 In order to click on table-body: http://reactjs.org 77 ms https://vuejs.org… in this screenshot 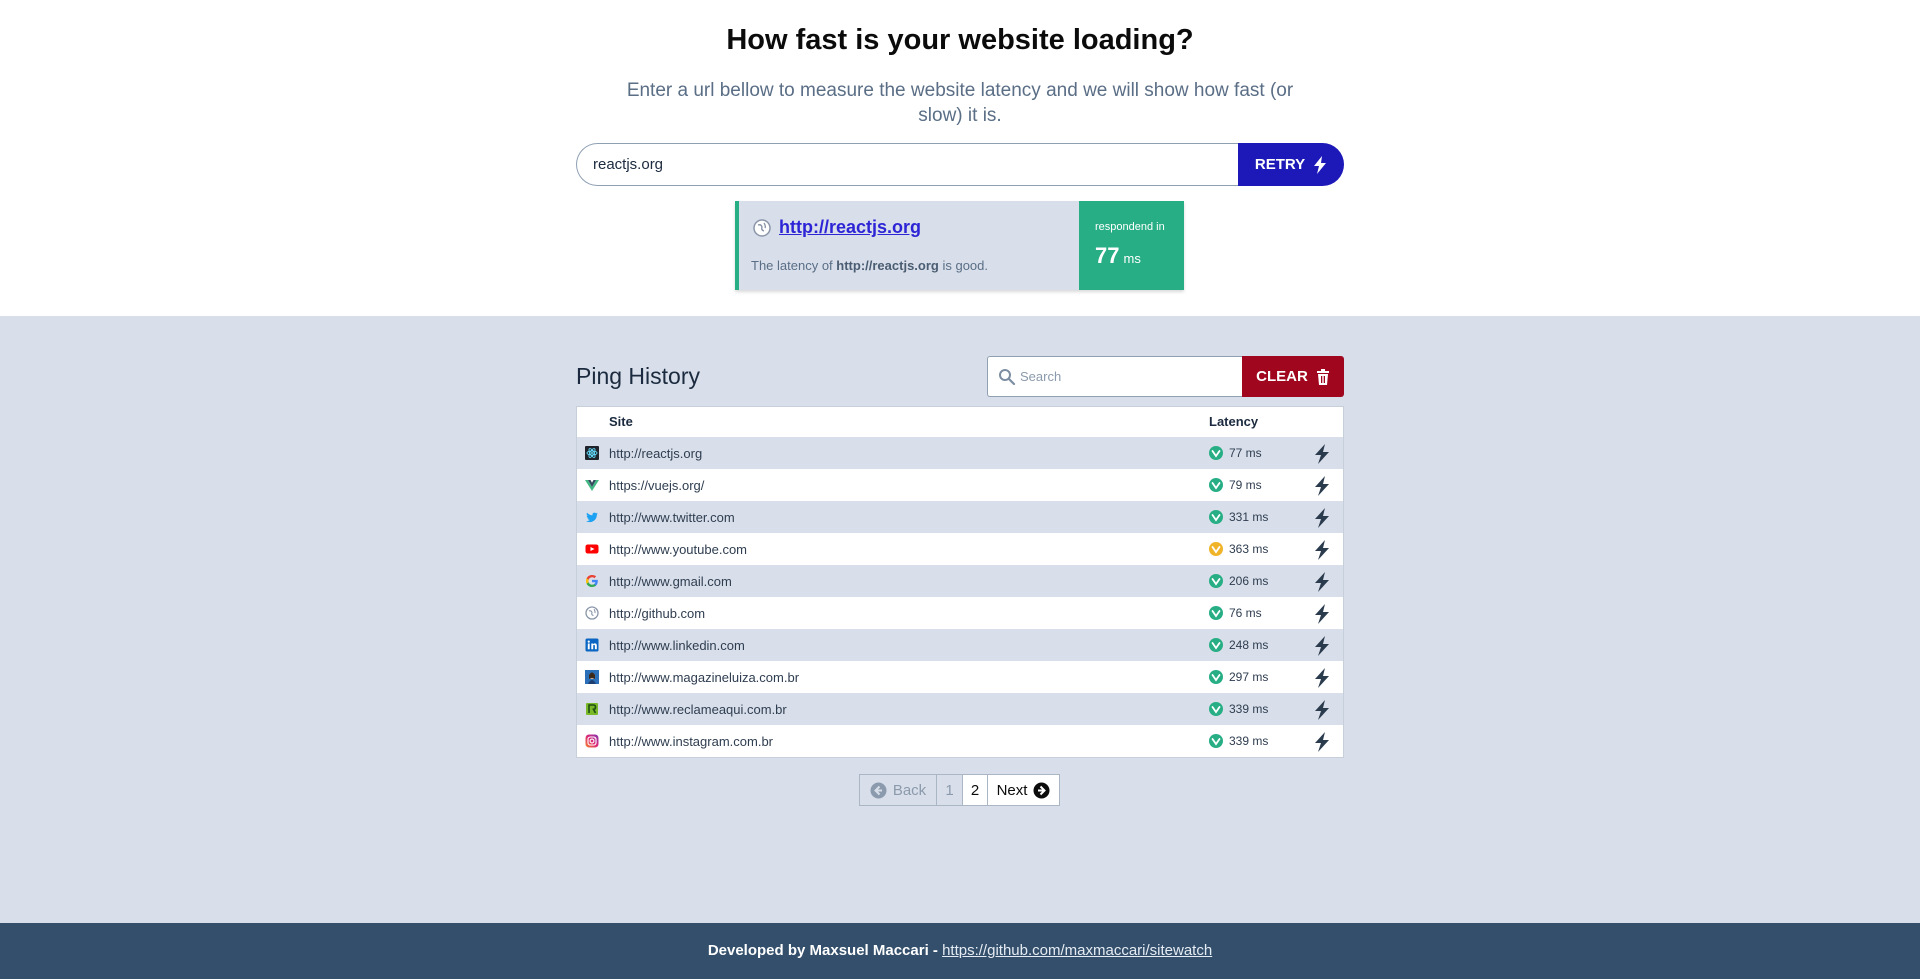, I will do `click(960, 597)`.